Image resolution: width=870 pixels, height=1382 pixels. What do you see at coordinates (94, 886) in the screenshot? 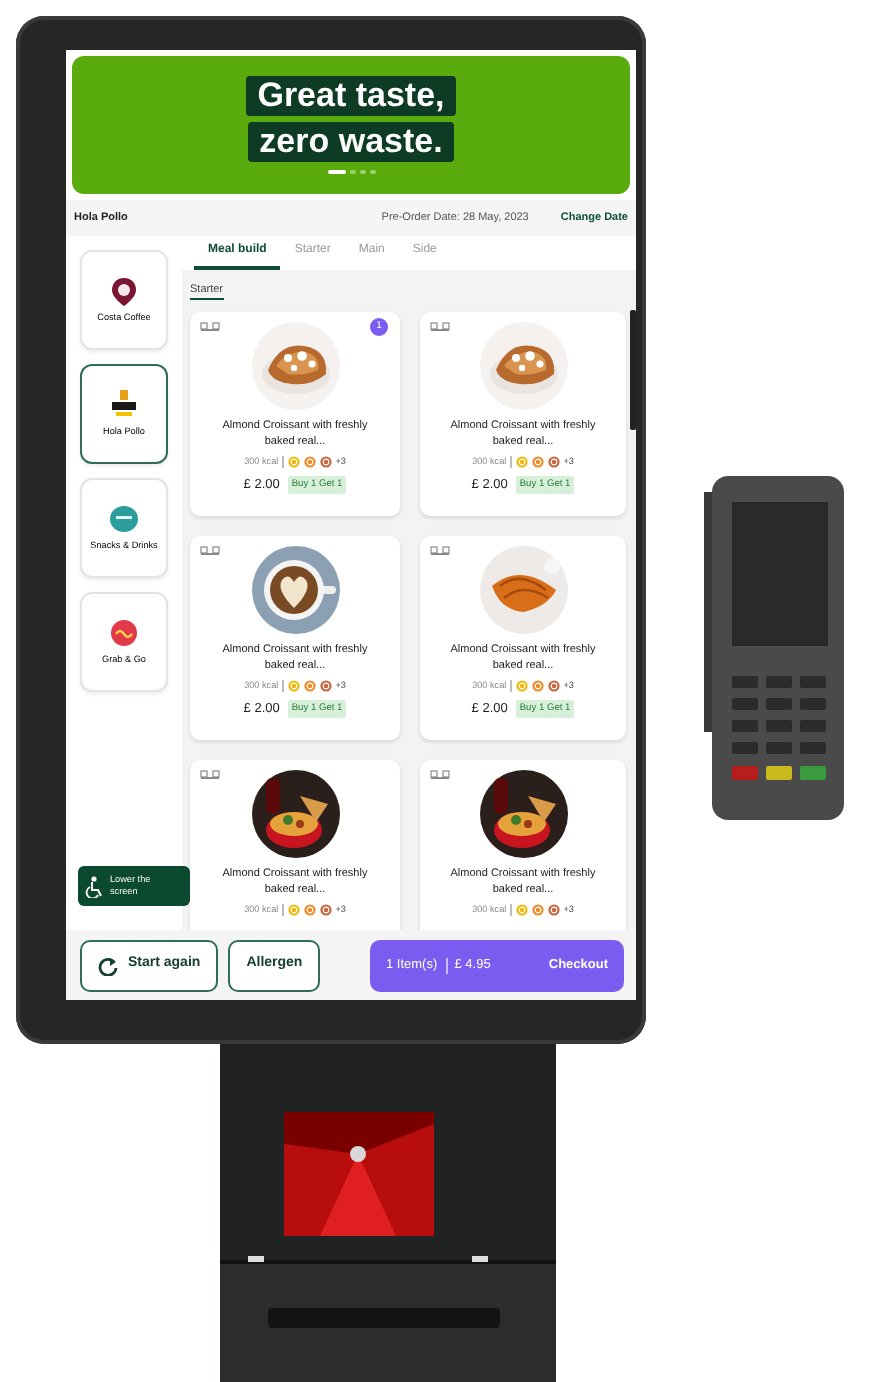
I see `wheelchair-icon` at bounding box center [94, 886].